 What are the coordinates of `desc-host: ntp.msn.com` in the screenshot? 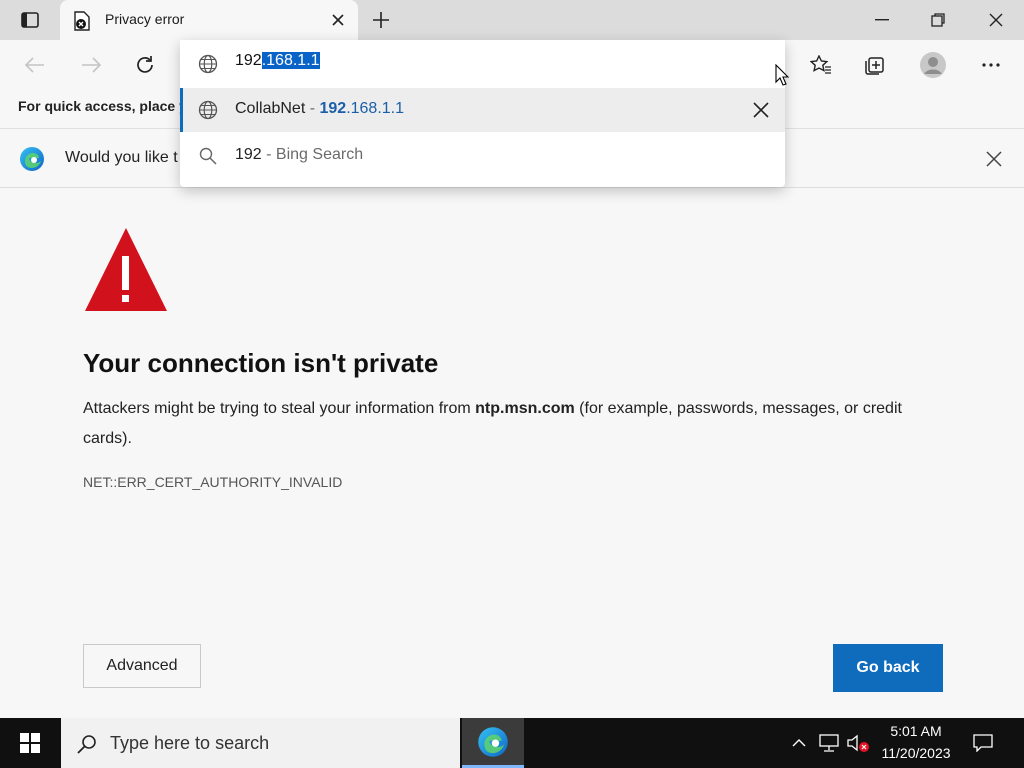 It's located at (525, 408).